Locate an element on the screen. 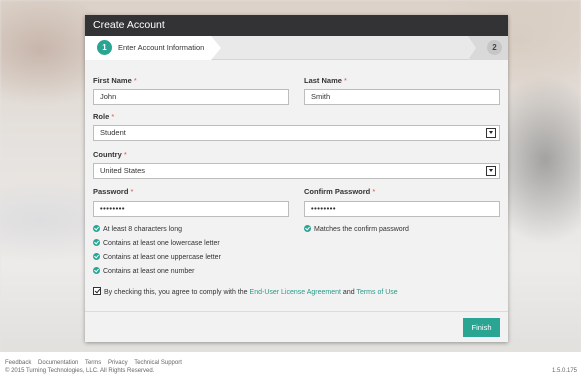  password-rule-uppercase: Contains at least one uppercase letter is located at coordinates (157, 257).